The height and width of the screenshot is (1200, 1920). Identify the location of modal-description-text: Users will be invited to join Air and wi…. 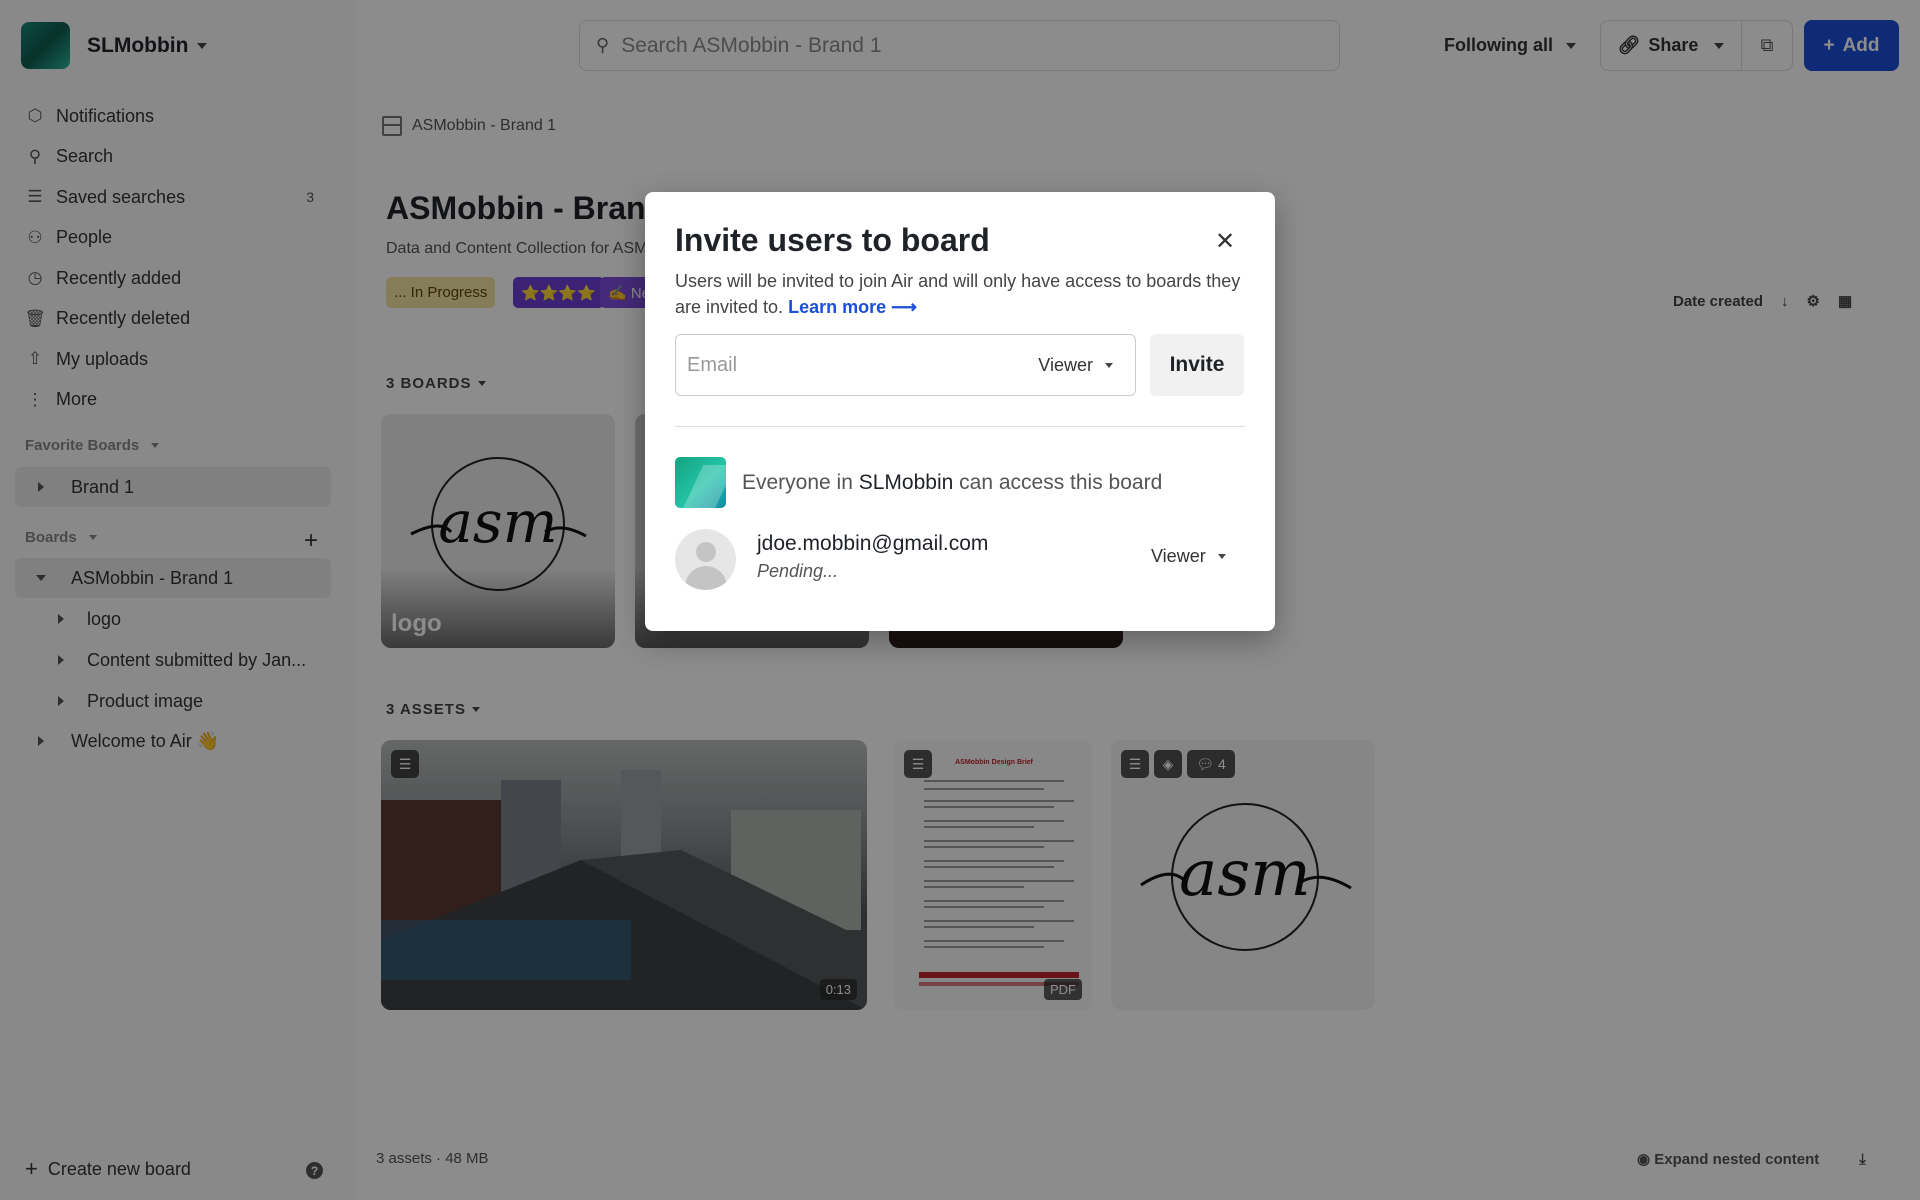
(958, 294).